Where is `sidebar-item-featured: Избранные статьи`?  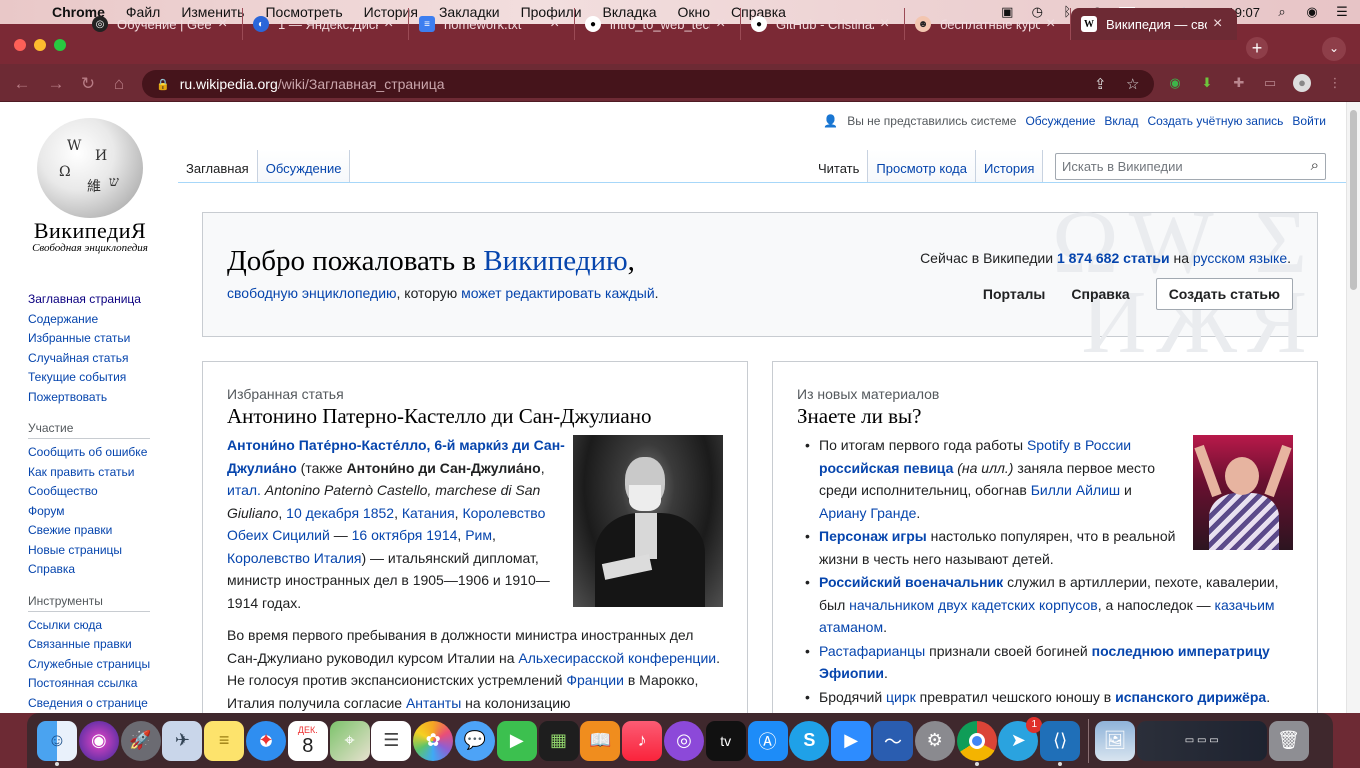 sidebar-item-featured: Избранные статьи is located at coordinates (98, 339).